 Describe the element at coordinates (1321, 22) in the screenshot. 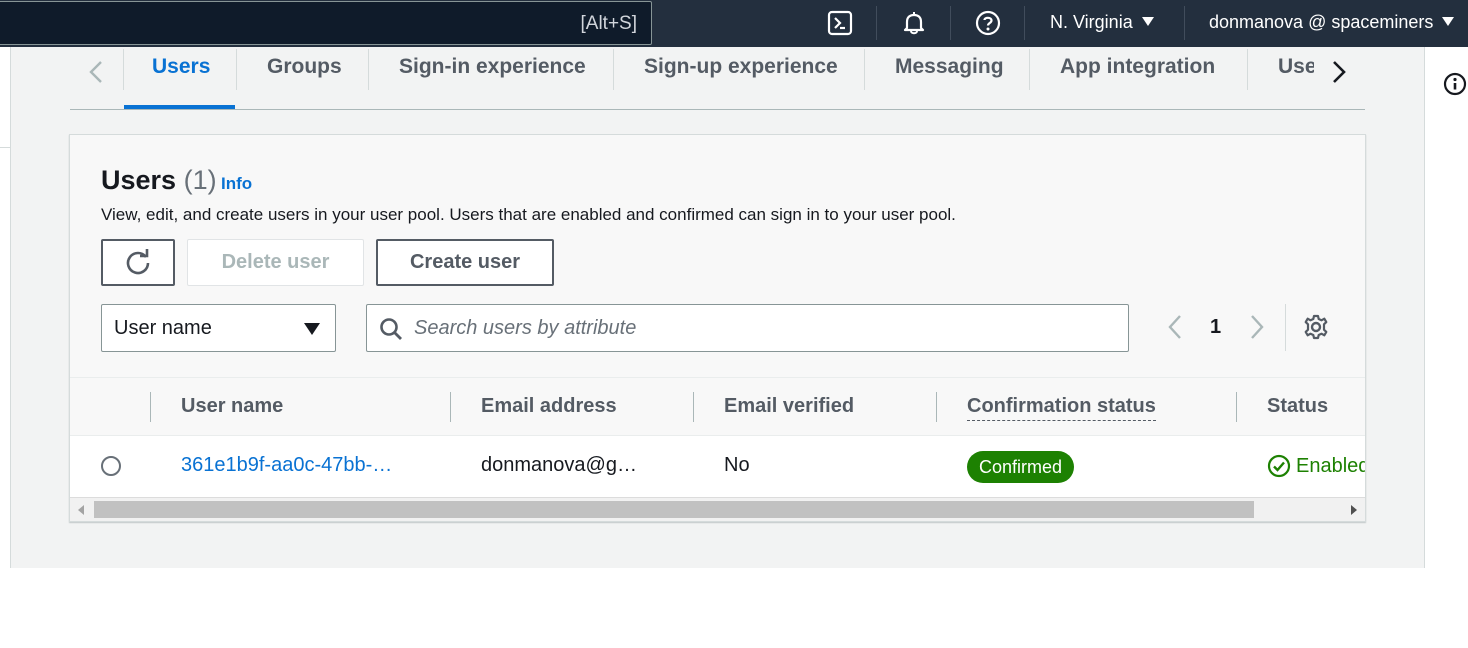

I see `account-label: donmanova @ spaceminers` at that location.